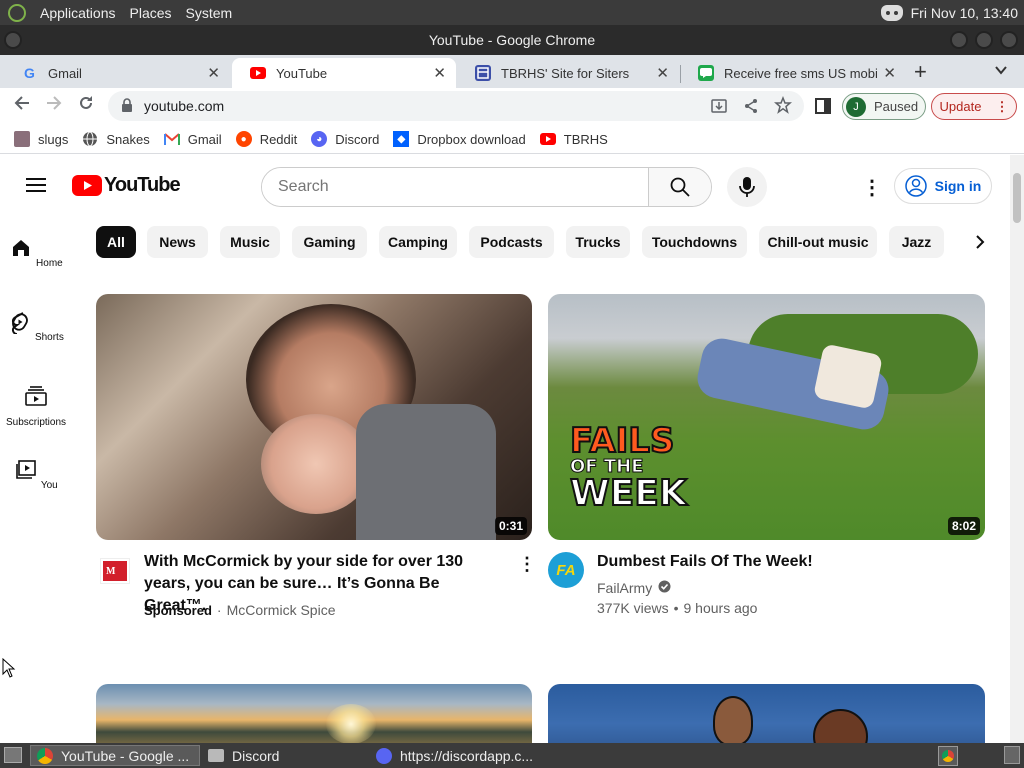 This screenshot has height=768, width=1024. I want to click on voice-search-button, so click(747, 187).